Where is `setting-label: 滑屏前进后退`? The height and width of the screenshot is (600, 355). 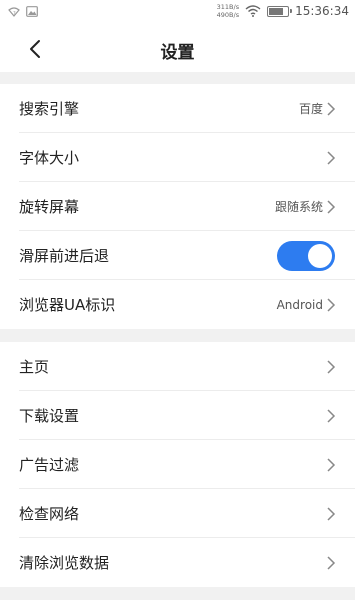 setting-label: 滑屏前进后退 is located at coordinates (64, 256).